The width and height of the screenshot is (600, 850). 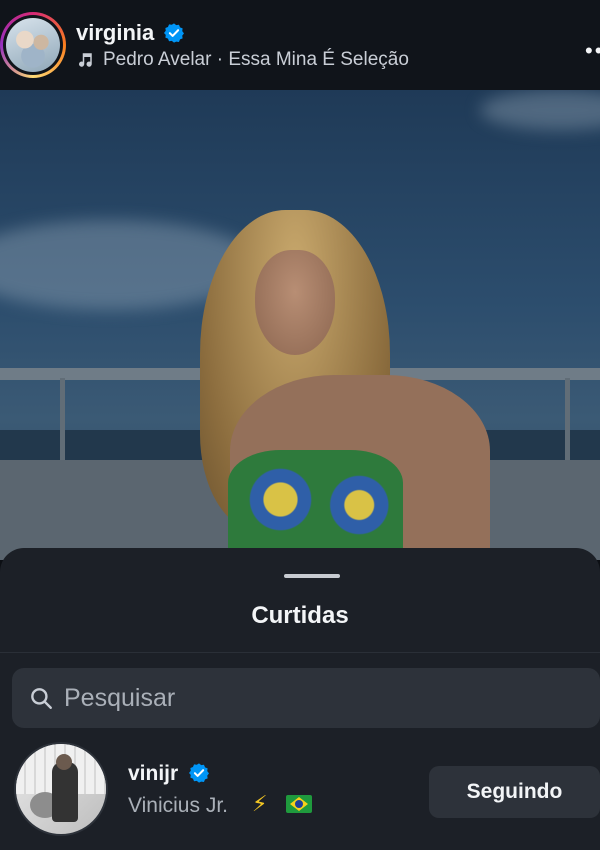 I want to click on avatar, so click(x=61, y=789).